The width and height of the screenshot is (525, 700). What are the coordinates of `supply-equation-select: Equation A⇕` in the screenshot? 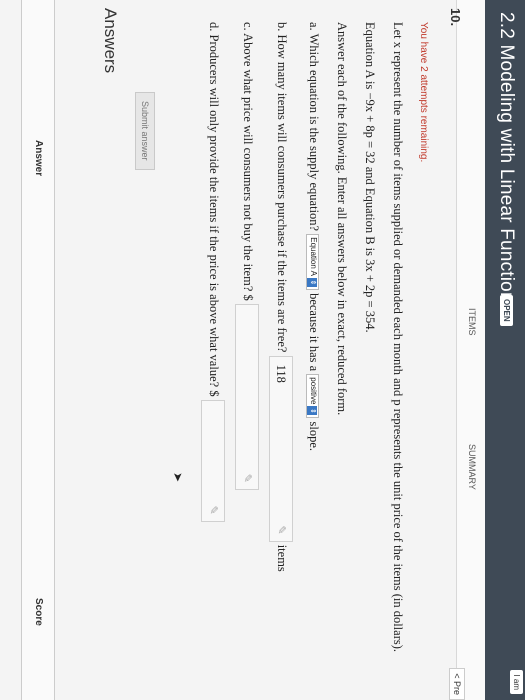 It's located at (313, 262).